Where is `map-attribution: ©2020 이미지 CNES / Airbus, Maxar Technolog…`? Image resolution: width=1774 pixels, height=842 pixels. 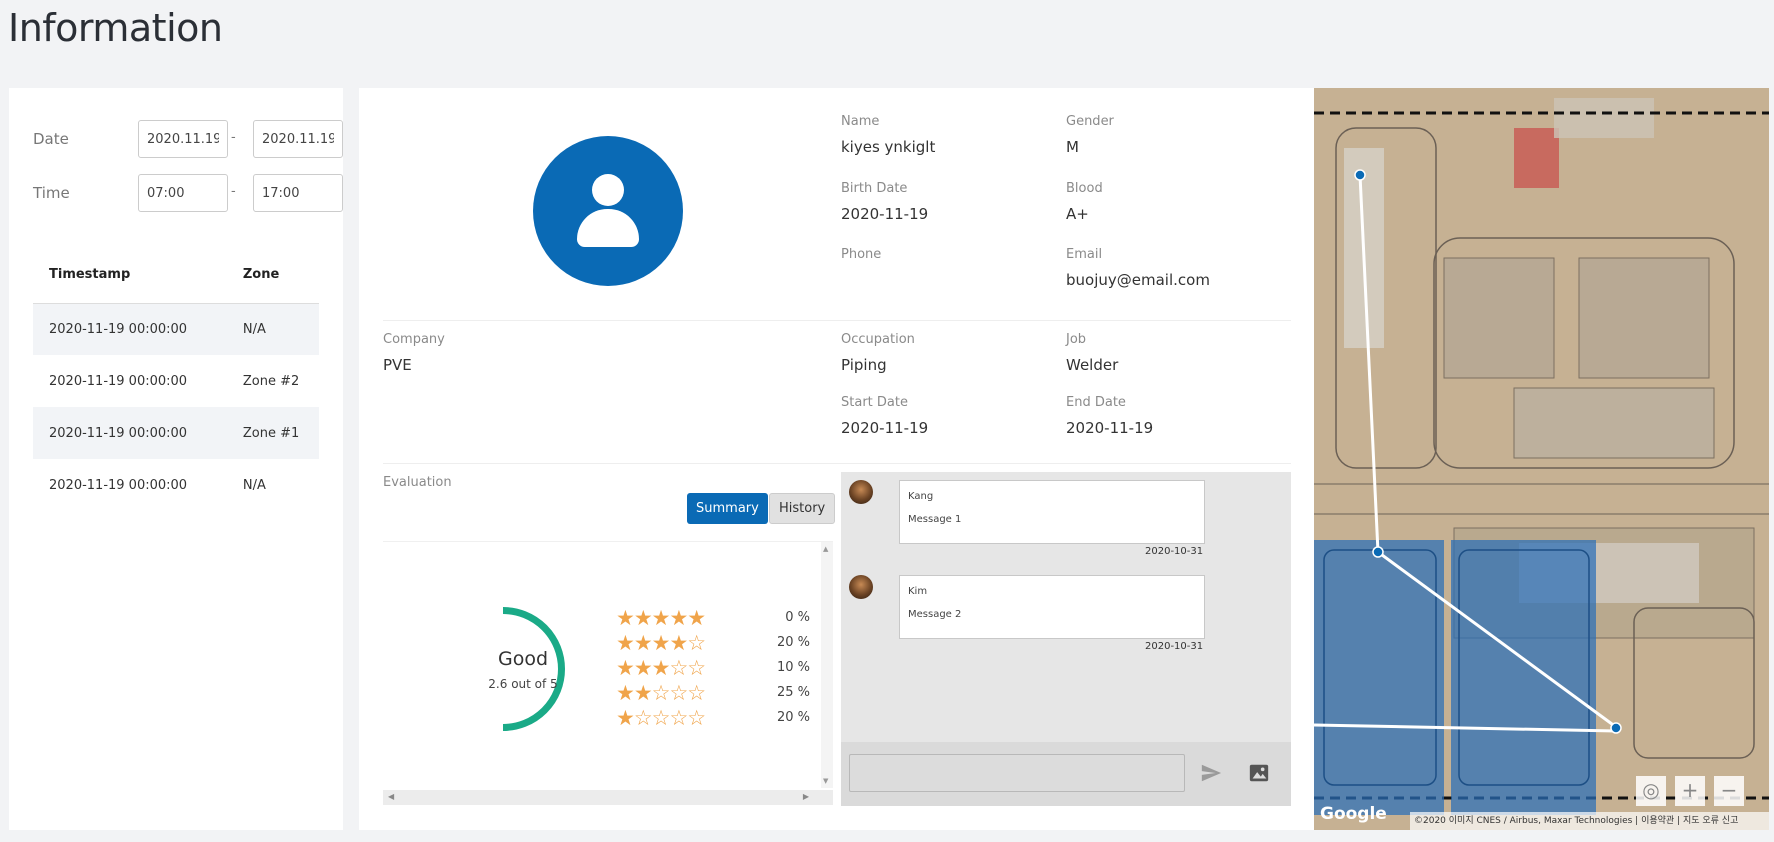
map-attribution: ©2020 이미지 CNES / Airbus, Maxar Technolog… is located at coordinates (1589, 821).